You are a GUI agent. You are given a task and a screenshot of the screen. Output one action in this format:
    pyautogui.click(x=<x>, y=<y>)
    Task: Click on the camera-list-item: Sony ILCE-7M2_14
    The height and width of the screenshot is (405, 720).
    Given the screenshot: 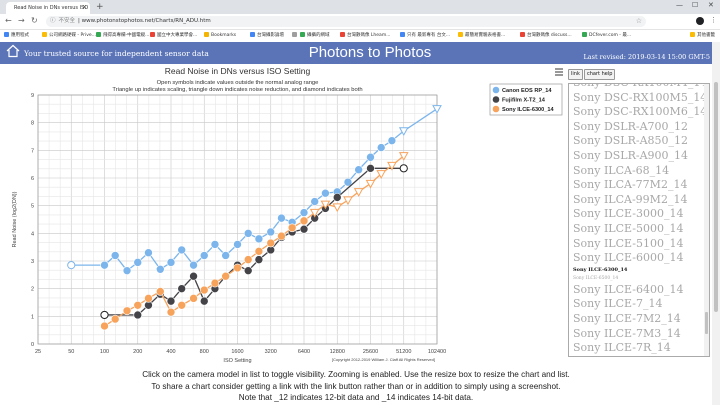 What is the action you would take?
    pyautogui.click(x=639, y=319)
    